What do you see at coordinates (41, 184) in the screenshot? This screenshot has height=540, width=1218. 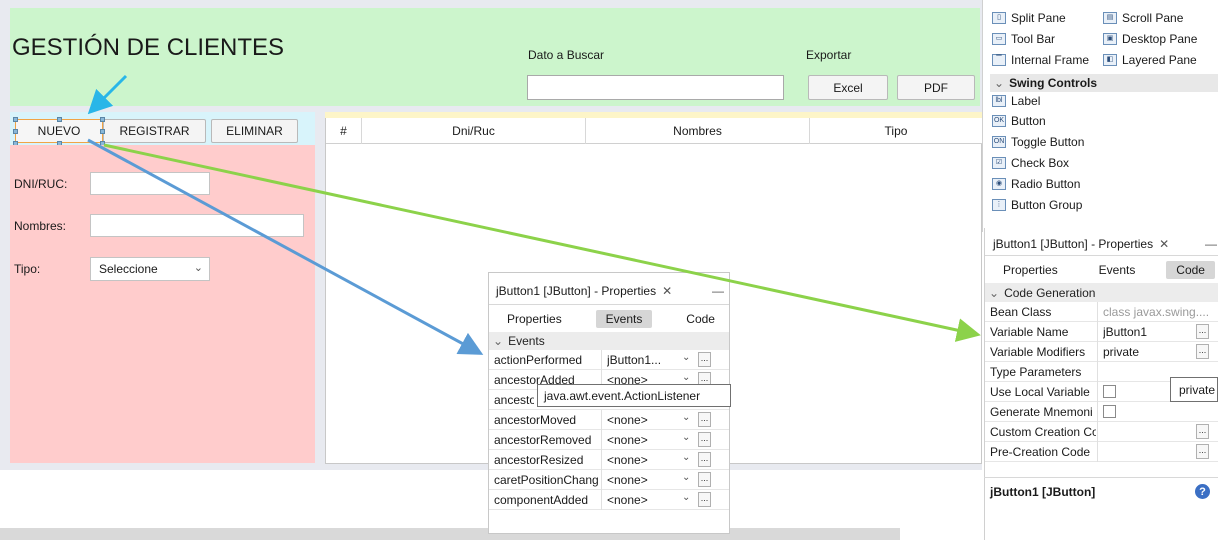 I see `dni-label: DNI/RUC:` at bounding box center [41, 184].